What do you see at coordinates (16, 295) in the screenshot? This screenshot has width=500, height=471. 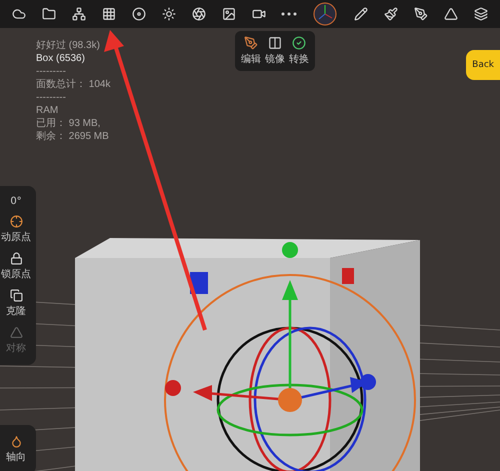 I see `copy-icon` at bounding box center [16, 295].